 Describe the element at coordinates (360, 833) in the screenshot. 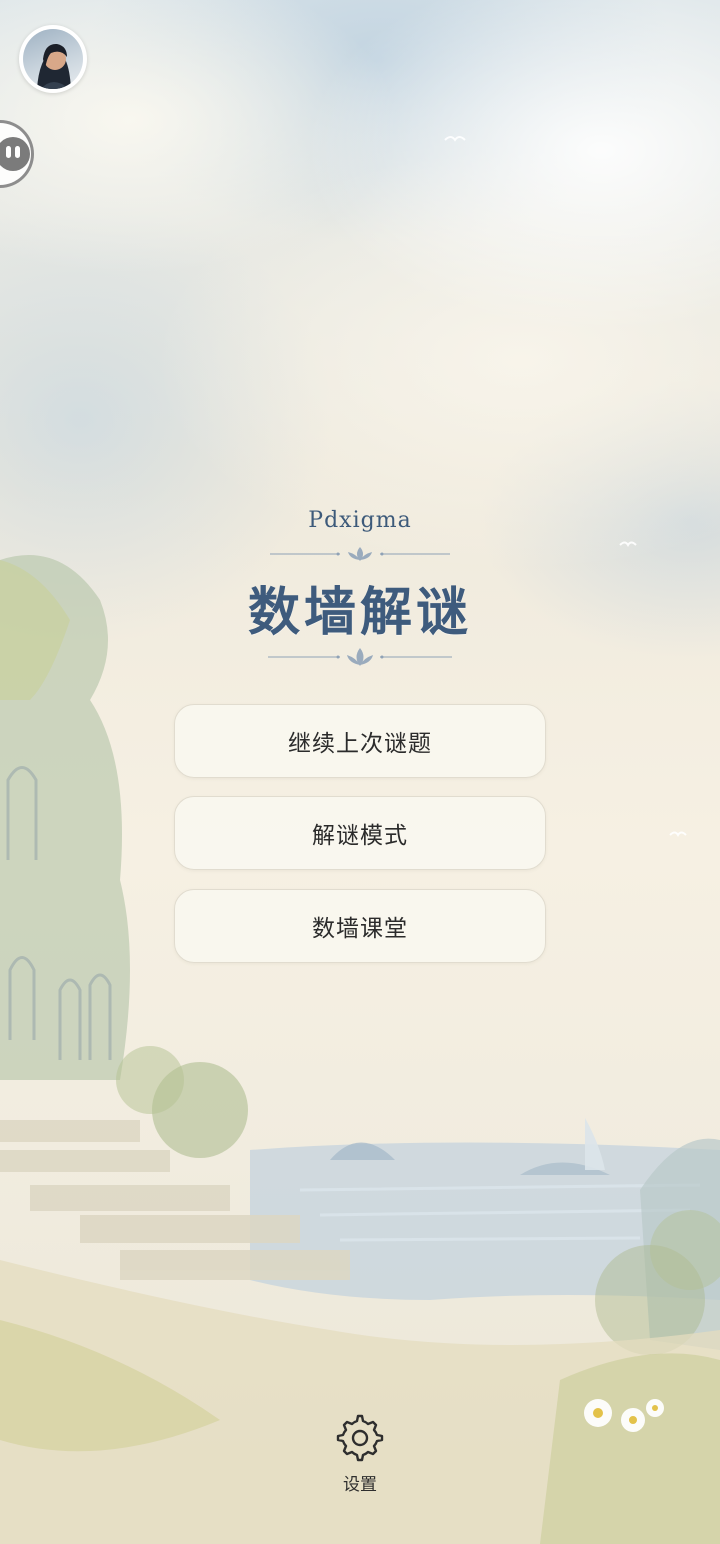

I see `puzzle-mode-button: 解谜模式` at that location.